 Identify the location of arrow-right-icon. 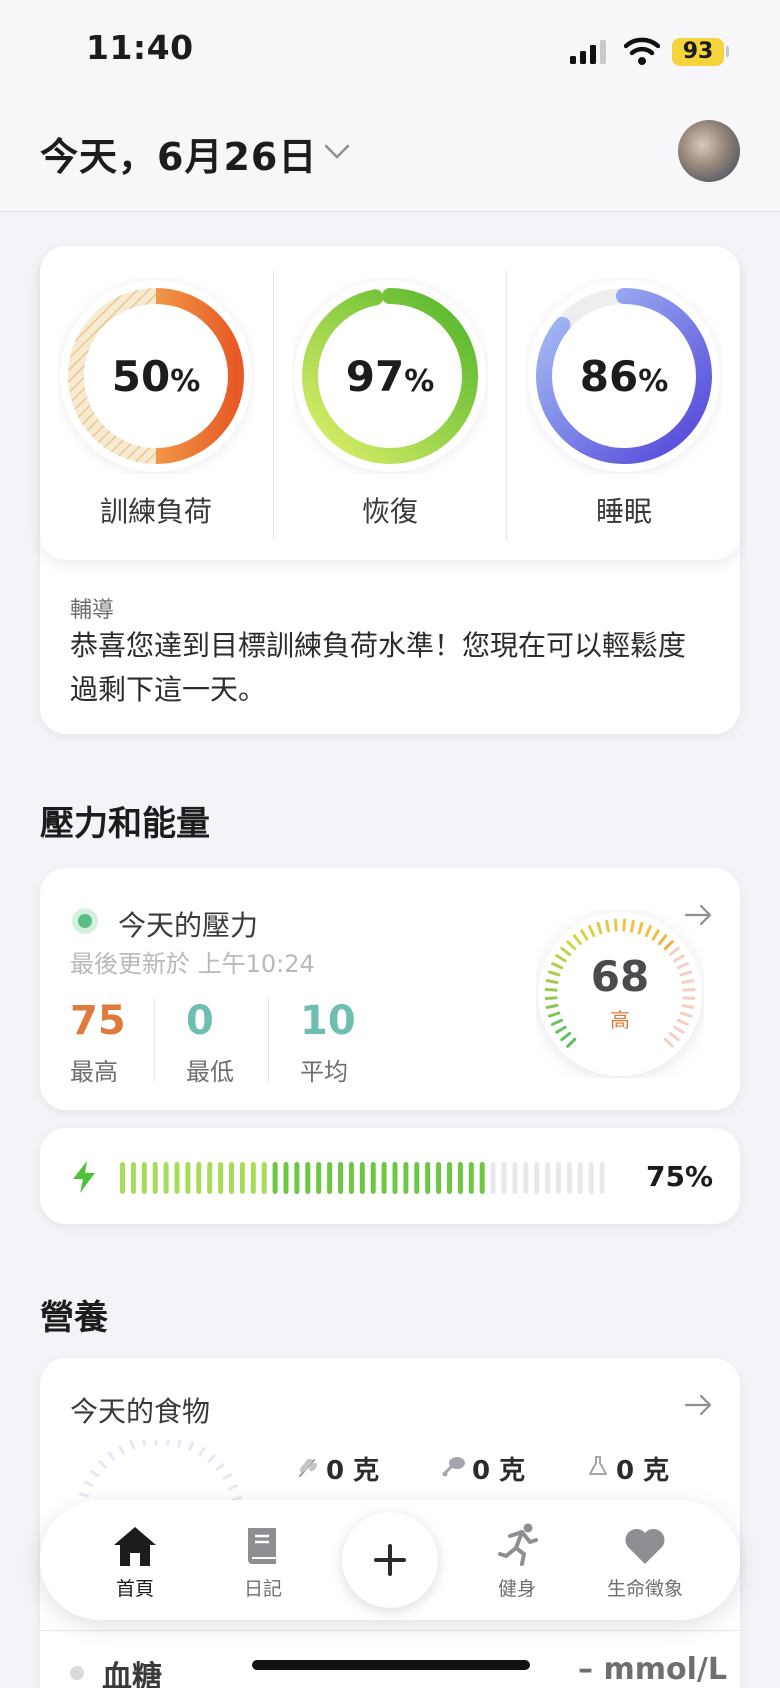
(699, 1405).